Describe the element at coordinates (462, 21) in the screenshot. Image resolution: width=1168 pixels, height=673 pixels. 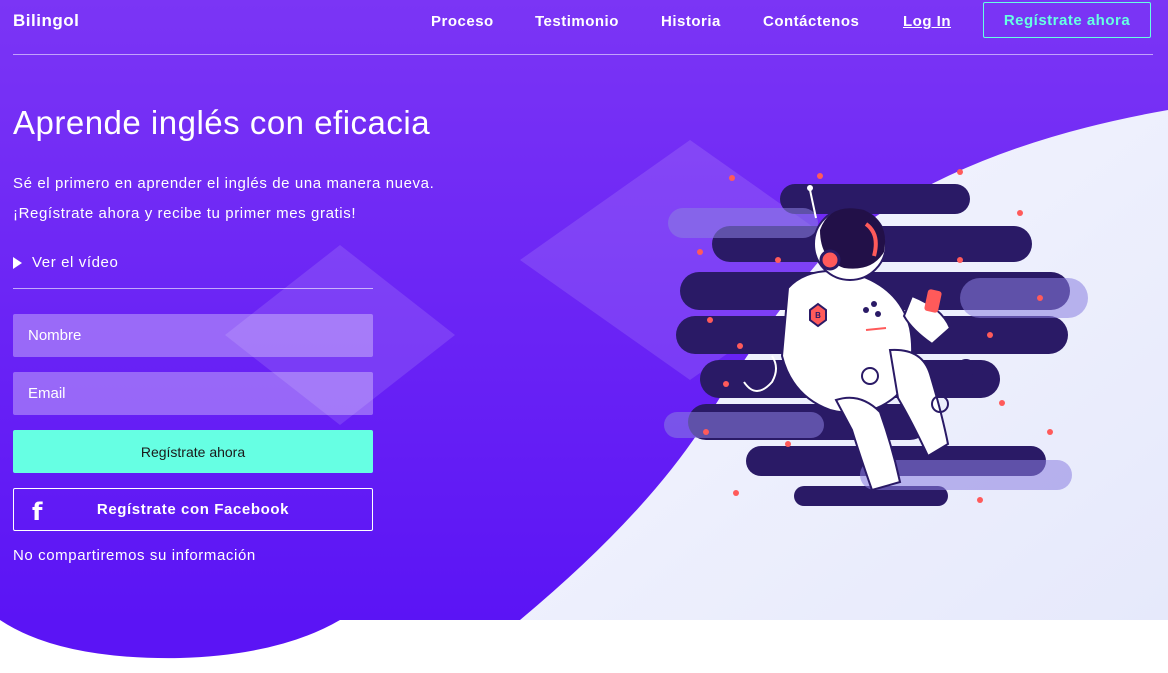
I see `nav-link-proceso: Proceso` at that location.